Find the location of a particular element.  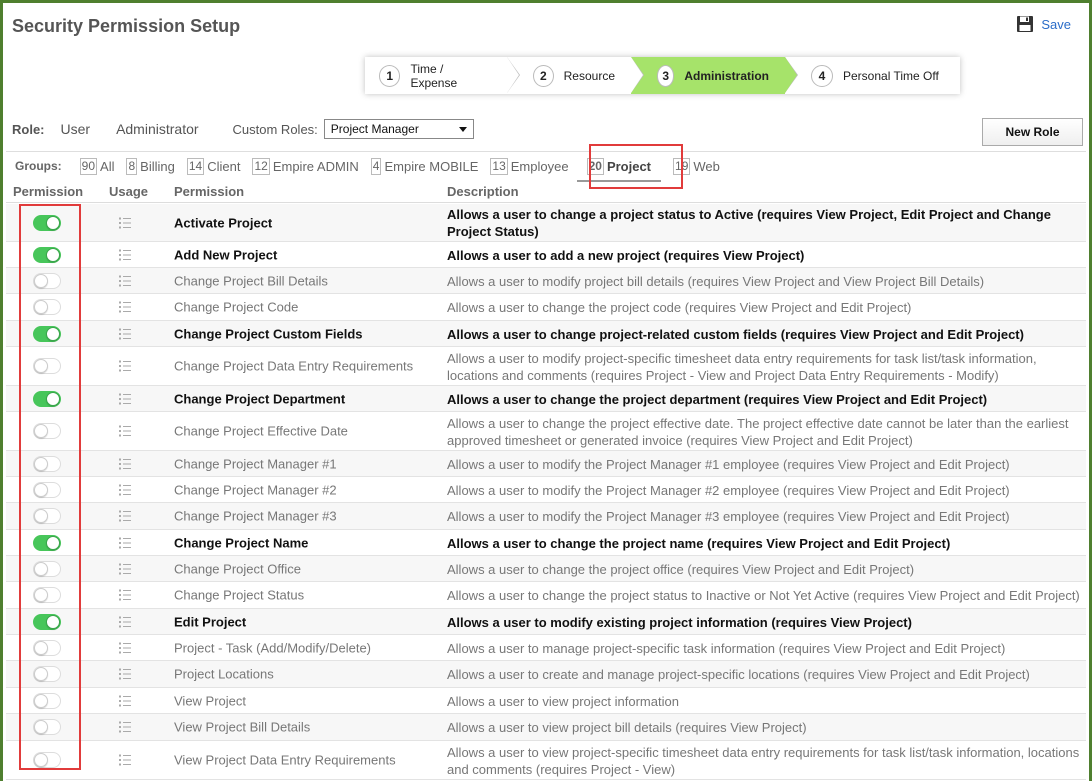

step-time-expense: 1 Time / Expense is located at coordinates (442, 75).